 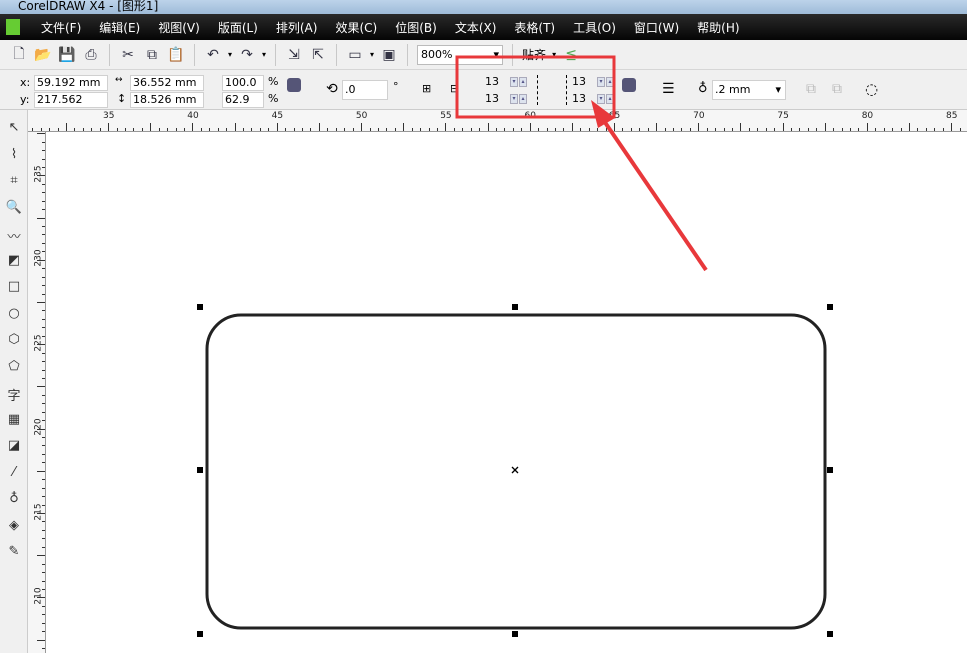 I want to click on annotation-arrowhead, so click(x=603, y=114).